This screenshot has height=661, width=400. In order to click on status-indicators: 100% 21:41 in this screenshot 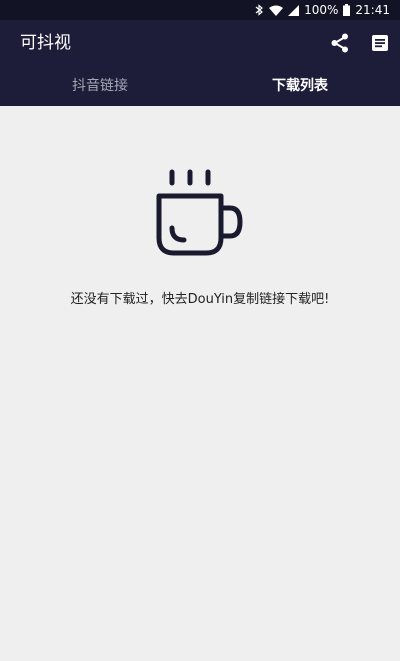, I will do `click(322, 10)`.